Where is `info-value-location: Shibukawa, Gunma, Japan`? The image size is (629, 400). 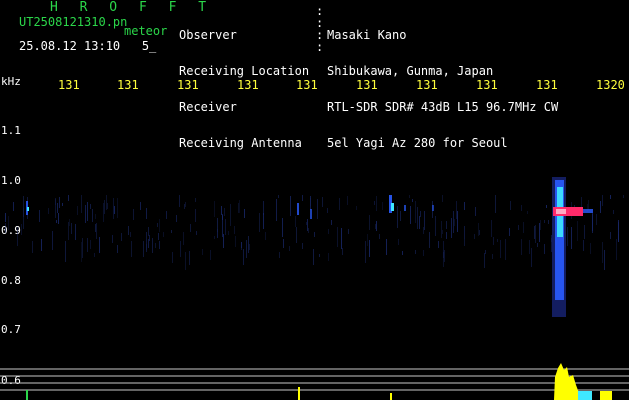
info-value-location: Shibukawa, Gunma, Japan is located at coordinates (410, 71).